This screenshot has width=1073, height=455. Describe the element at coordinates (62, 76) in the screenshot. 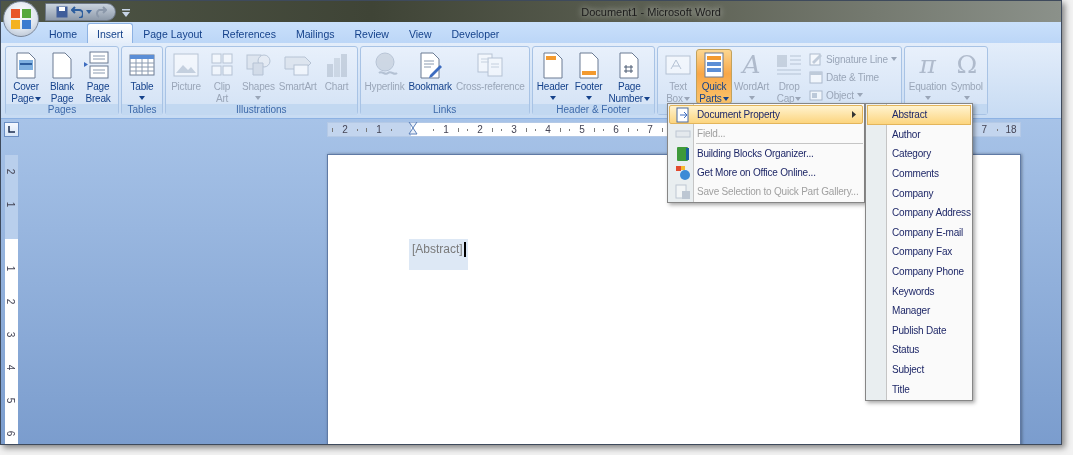

I see `ribbon-button: Blank Page` at that location.